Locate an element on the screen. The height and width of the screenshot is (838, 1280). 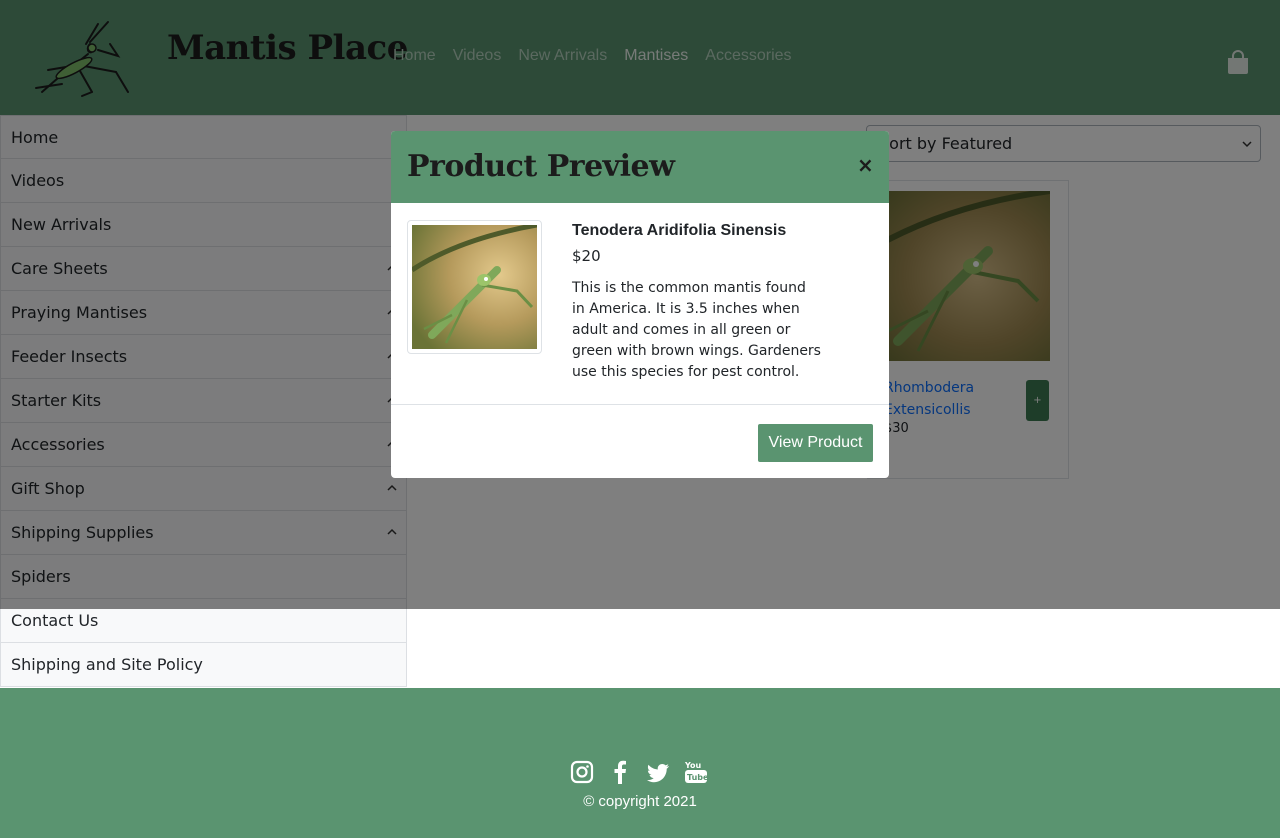
svg-text: Tube is located at coordinates (697, 777).